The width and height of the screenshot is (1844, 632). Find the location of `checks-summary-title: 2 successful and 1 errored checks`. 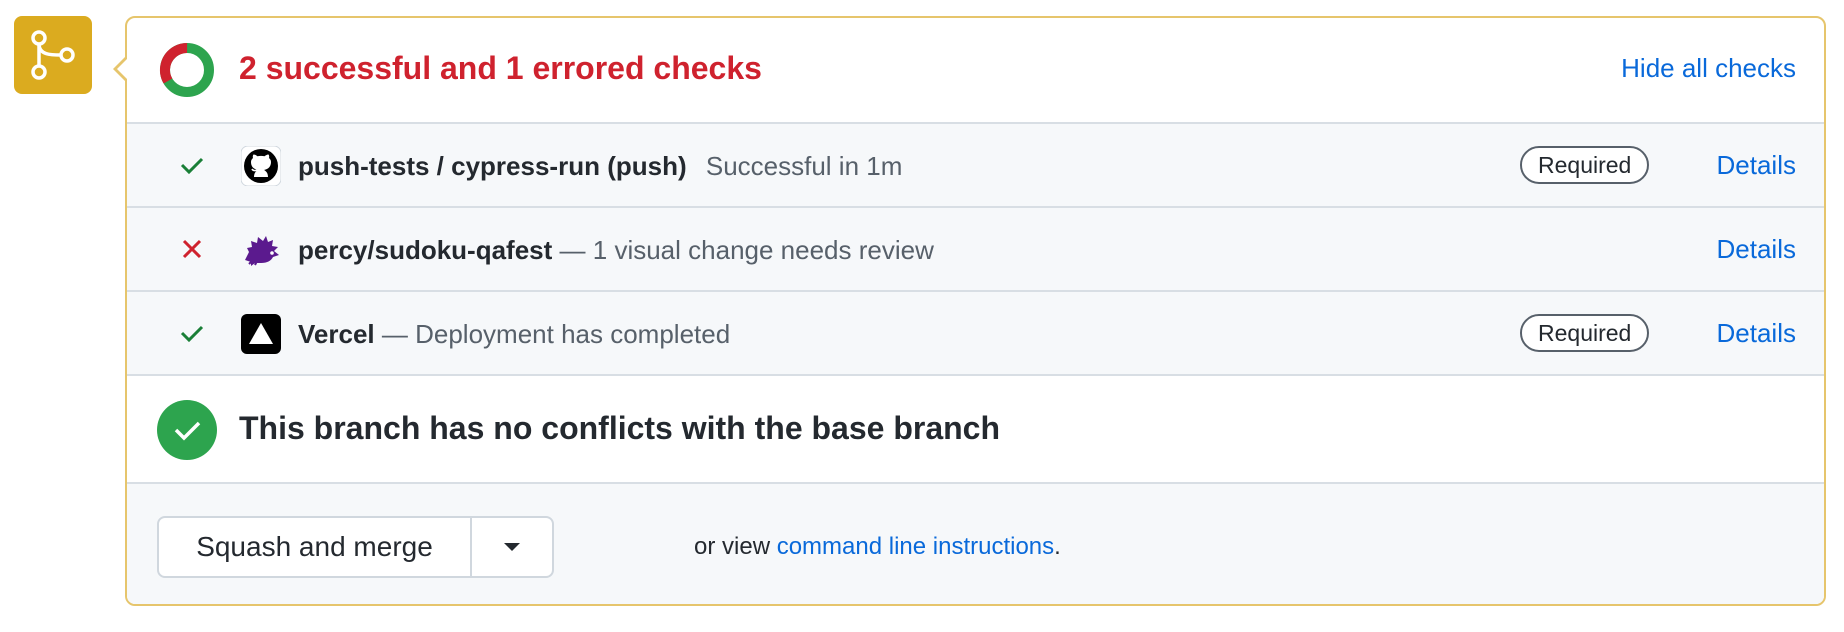

checks-summary-title: 2 successful and 1 errored checks is located at coordinates (500, 68).